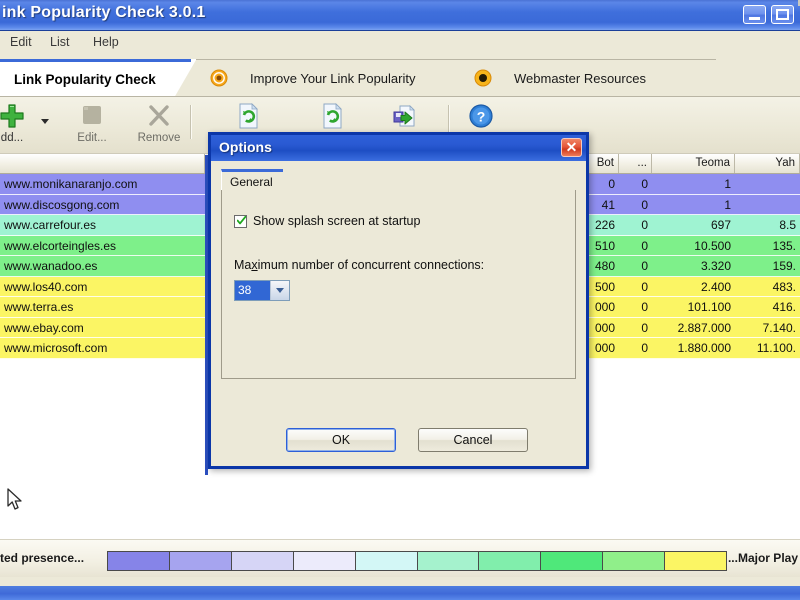 This screenshot has width=800, height=600. I want to click on max-connections-label-post: imum number of concurrent connections:, so click(371, 265).